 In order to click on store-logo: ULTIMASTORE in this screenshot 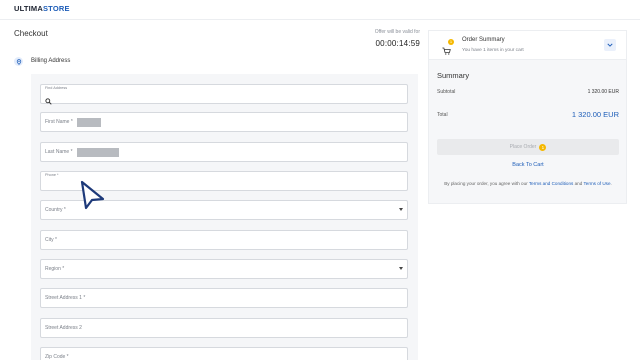, I will do `click(42, 8)`.